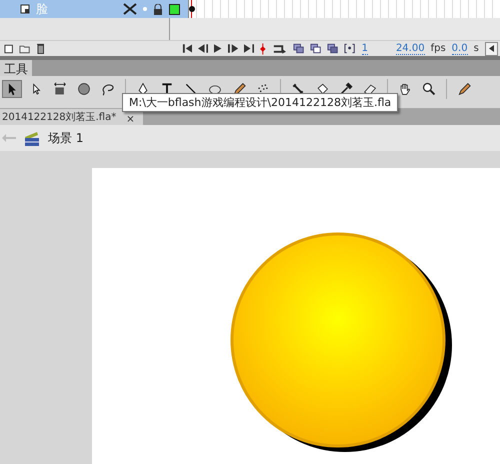 The image size is (500, 464). What do you see at coordinates (145, 9) in the screenshot?
I see `dot-icon` at bounding box center [145, 9].